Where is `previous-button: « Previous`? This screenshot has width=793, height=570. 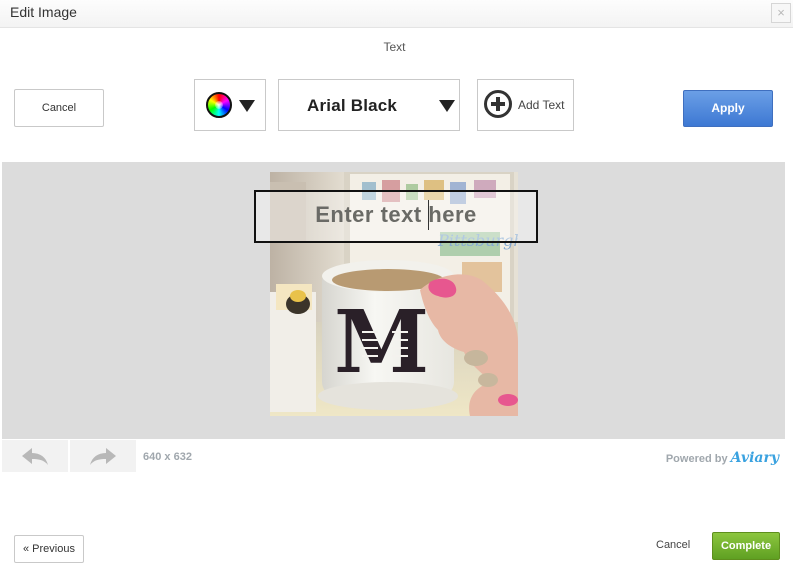 previous-button: « Previous is located at coordinates (49, 549).